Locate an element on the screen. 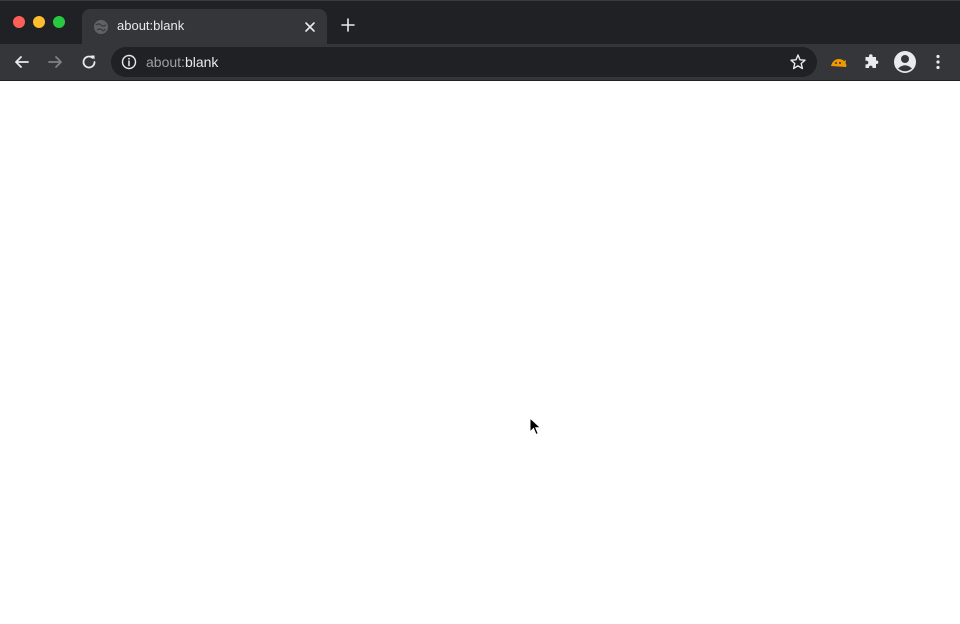 This screenshot has width=960, height=624. reload-button is located at coordinates (89, 62).